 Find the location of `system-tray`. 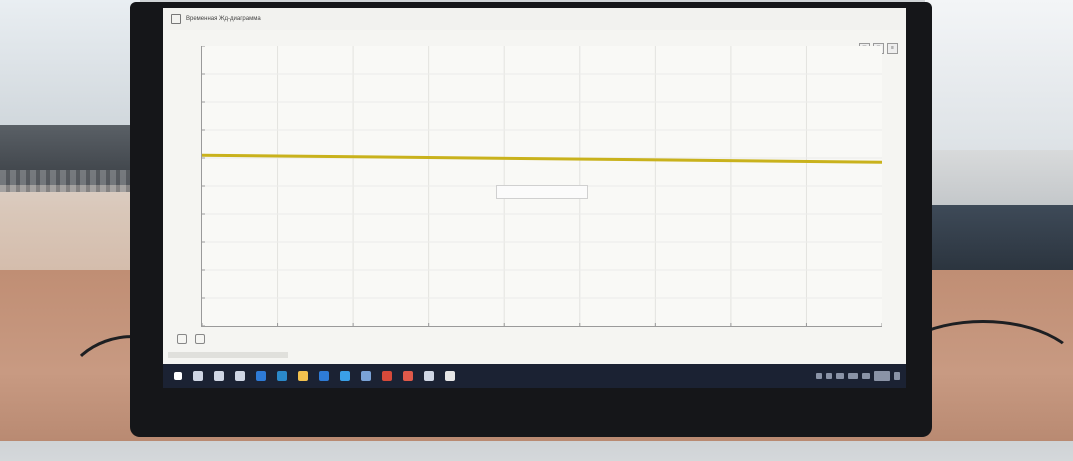

system-tray is located at coordinates (858, 376).